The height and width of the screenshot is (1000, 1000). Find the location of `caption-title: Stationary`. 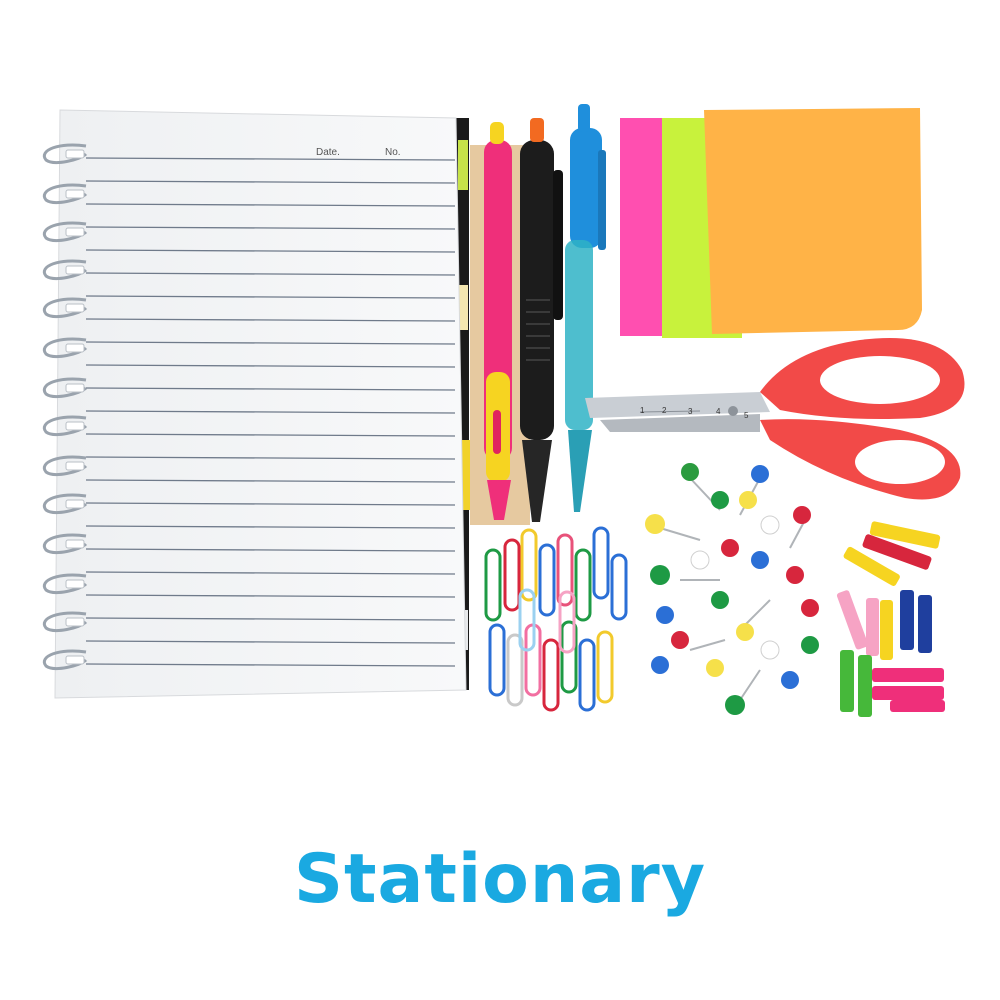

caption-title: Stationary is located at coordinates (500, 879).